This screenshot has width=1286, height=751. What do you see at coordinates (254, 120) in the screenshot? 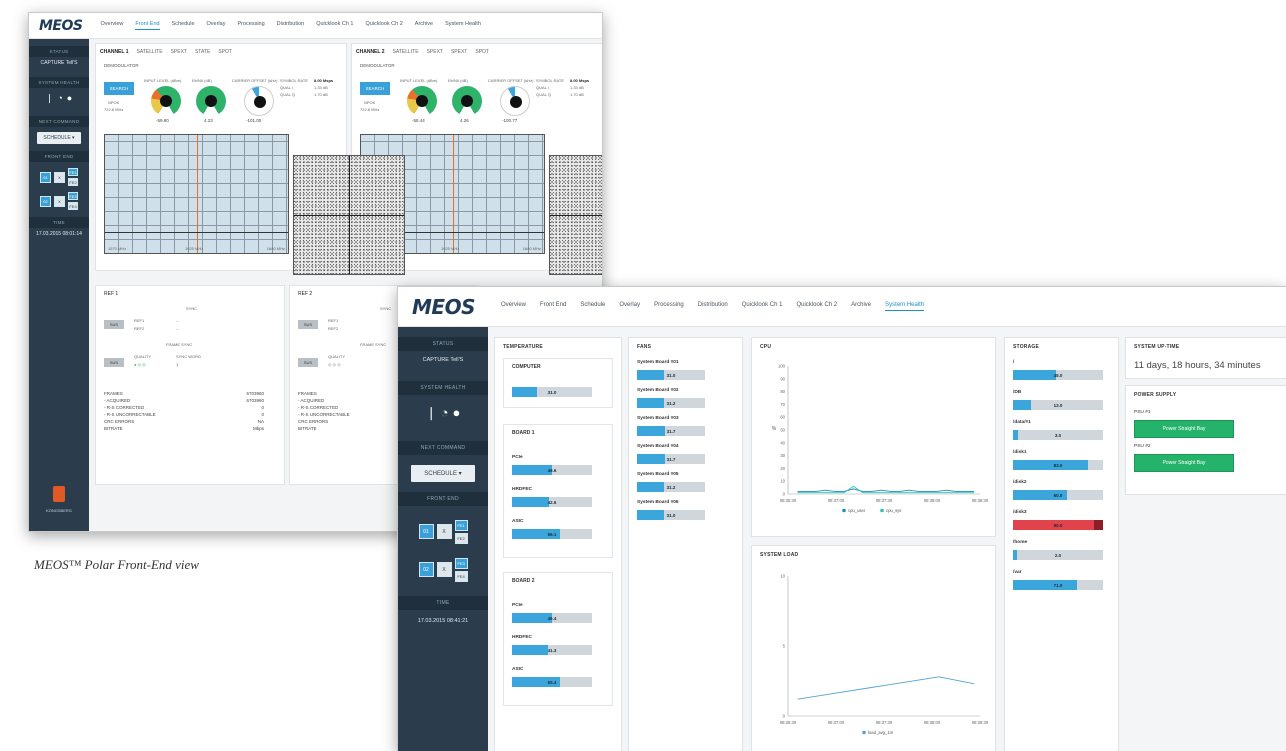
I see `gauge-value: -101.00` at bounding box center [254, 120].